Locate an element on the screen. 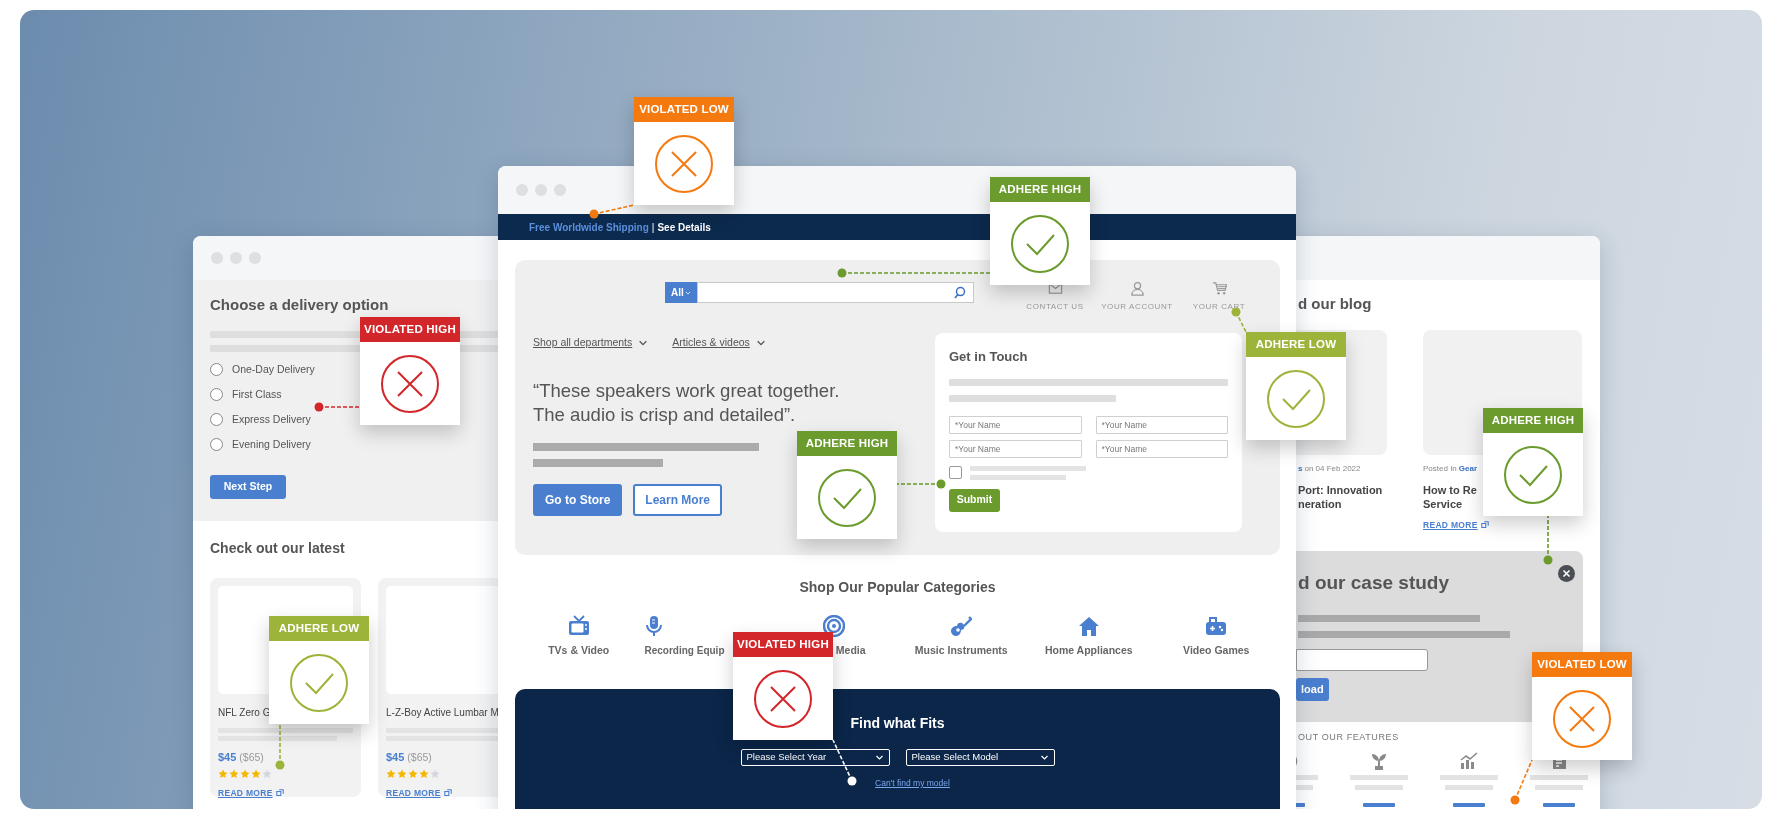  category-label: Media is located at coordinates (850, 651).